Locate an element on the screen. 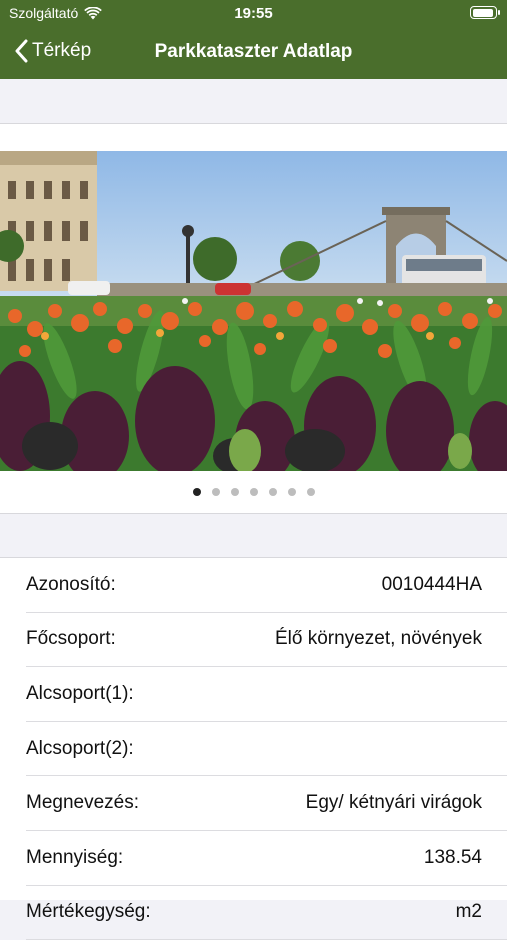 The image size is (507, 940). detail-row-mertekegyseg: Mértékegység: m2 is located at coordinates (266, 913).